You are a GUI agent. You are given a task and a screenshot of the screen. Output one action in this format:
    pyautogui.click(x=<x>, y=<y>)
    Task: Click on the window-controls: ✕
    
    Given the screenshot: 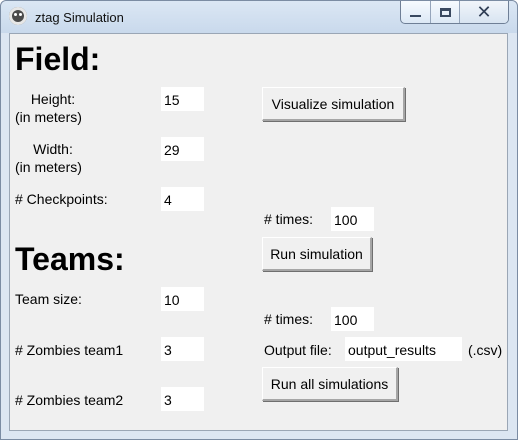 What is the action you would take?
    pyautogui.click(x=454, y=12)
    